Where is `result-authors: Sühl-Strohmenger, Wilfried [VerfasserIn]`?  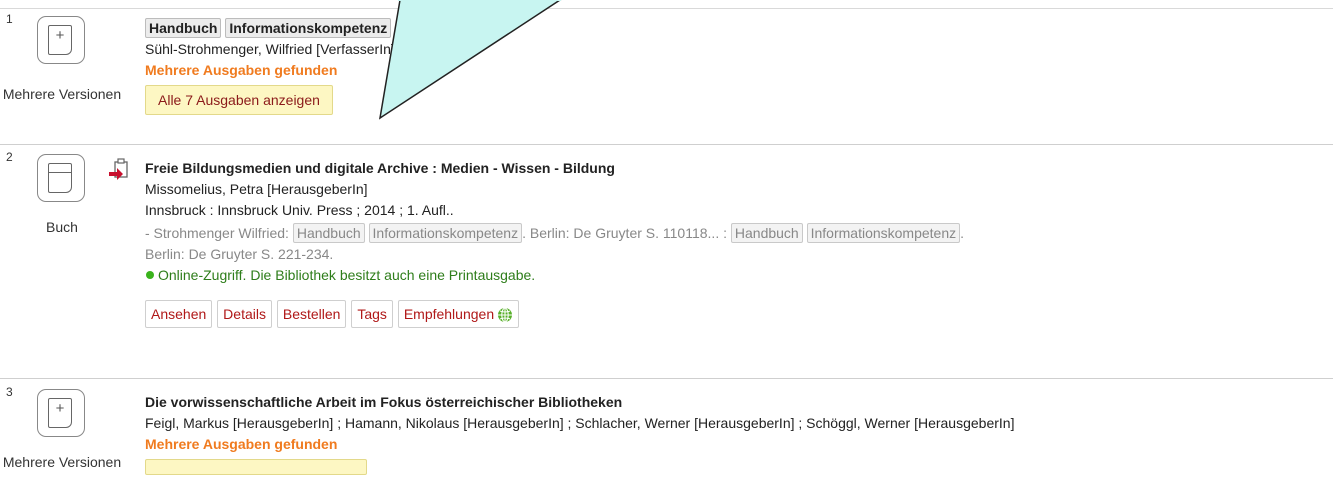
result-authors: Sühl-Strohmenger, Wilfried [VerfasserIn] is located at coordinates (270, 49).